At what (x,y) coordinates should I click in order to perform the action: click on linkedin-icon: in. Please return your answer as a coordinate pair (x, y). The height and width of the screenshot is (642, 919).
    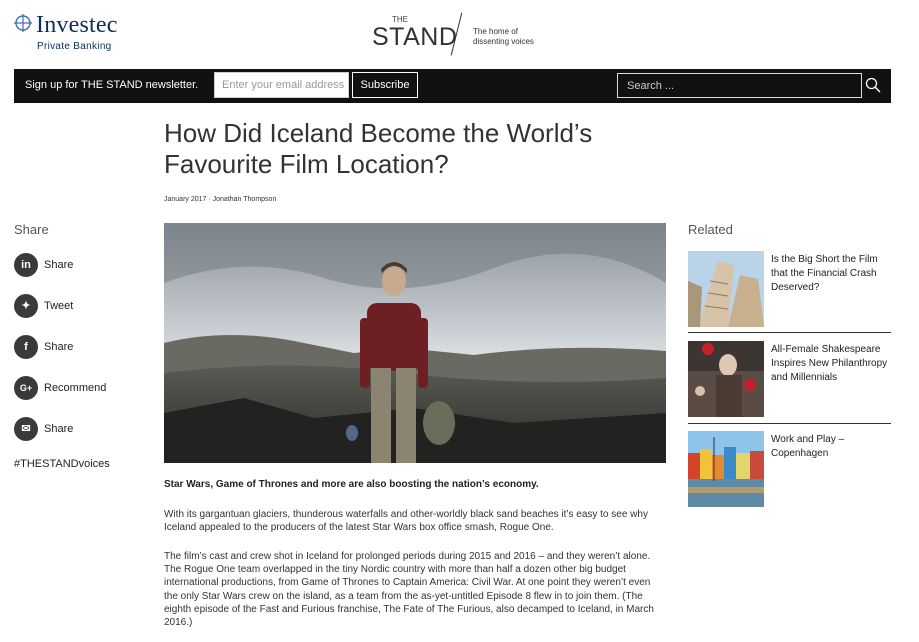
    Looking at the image, I should click on (26, 265).